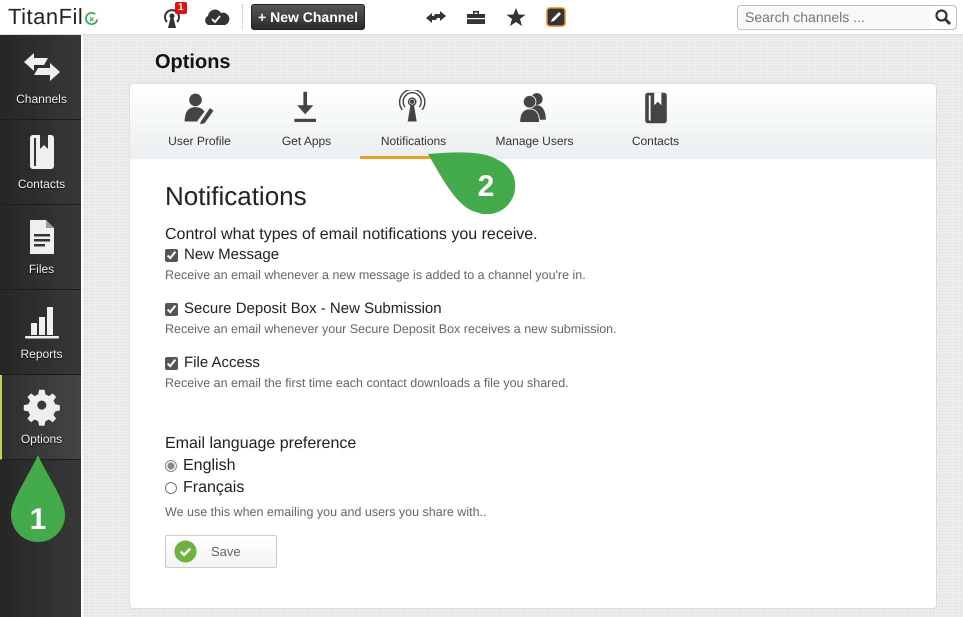 Image resolution: width=963 pixels, height=617 pixels. What do you see at coordinates (308, 17) in the screenshot?
I see `new-channel-button: + New Channel` at bounding box center [308, 17].